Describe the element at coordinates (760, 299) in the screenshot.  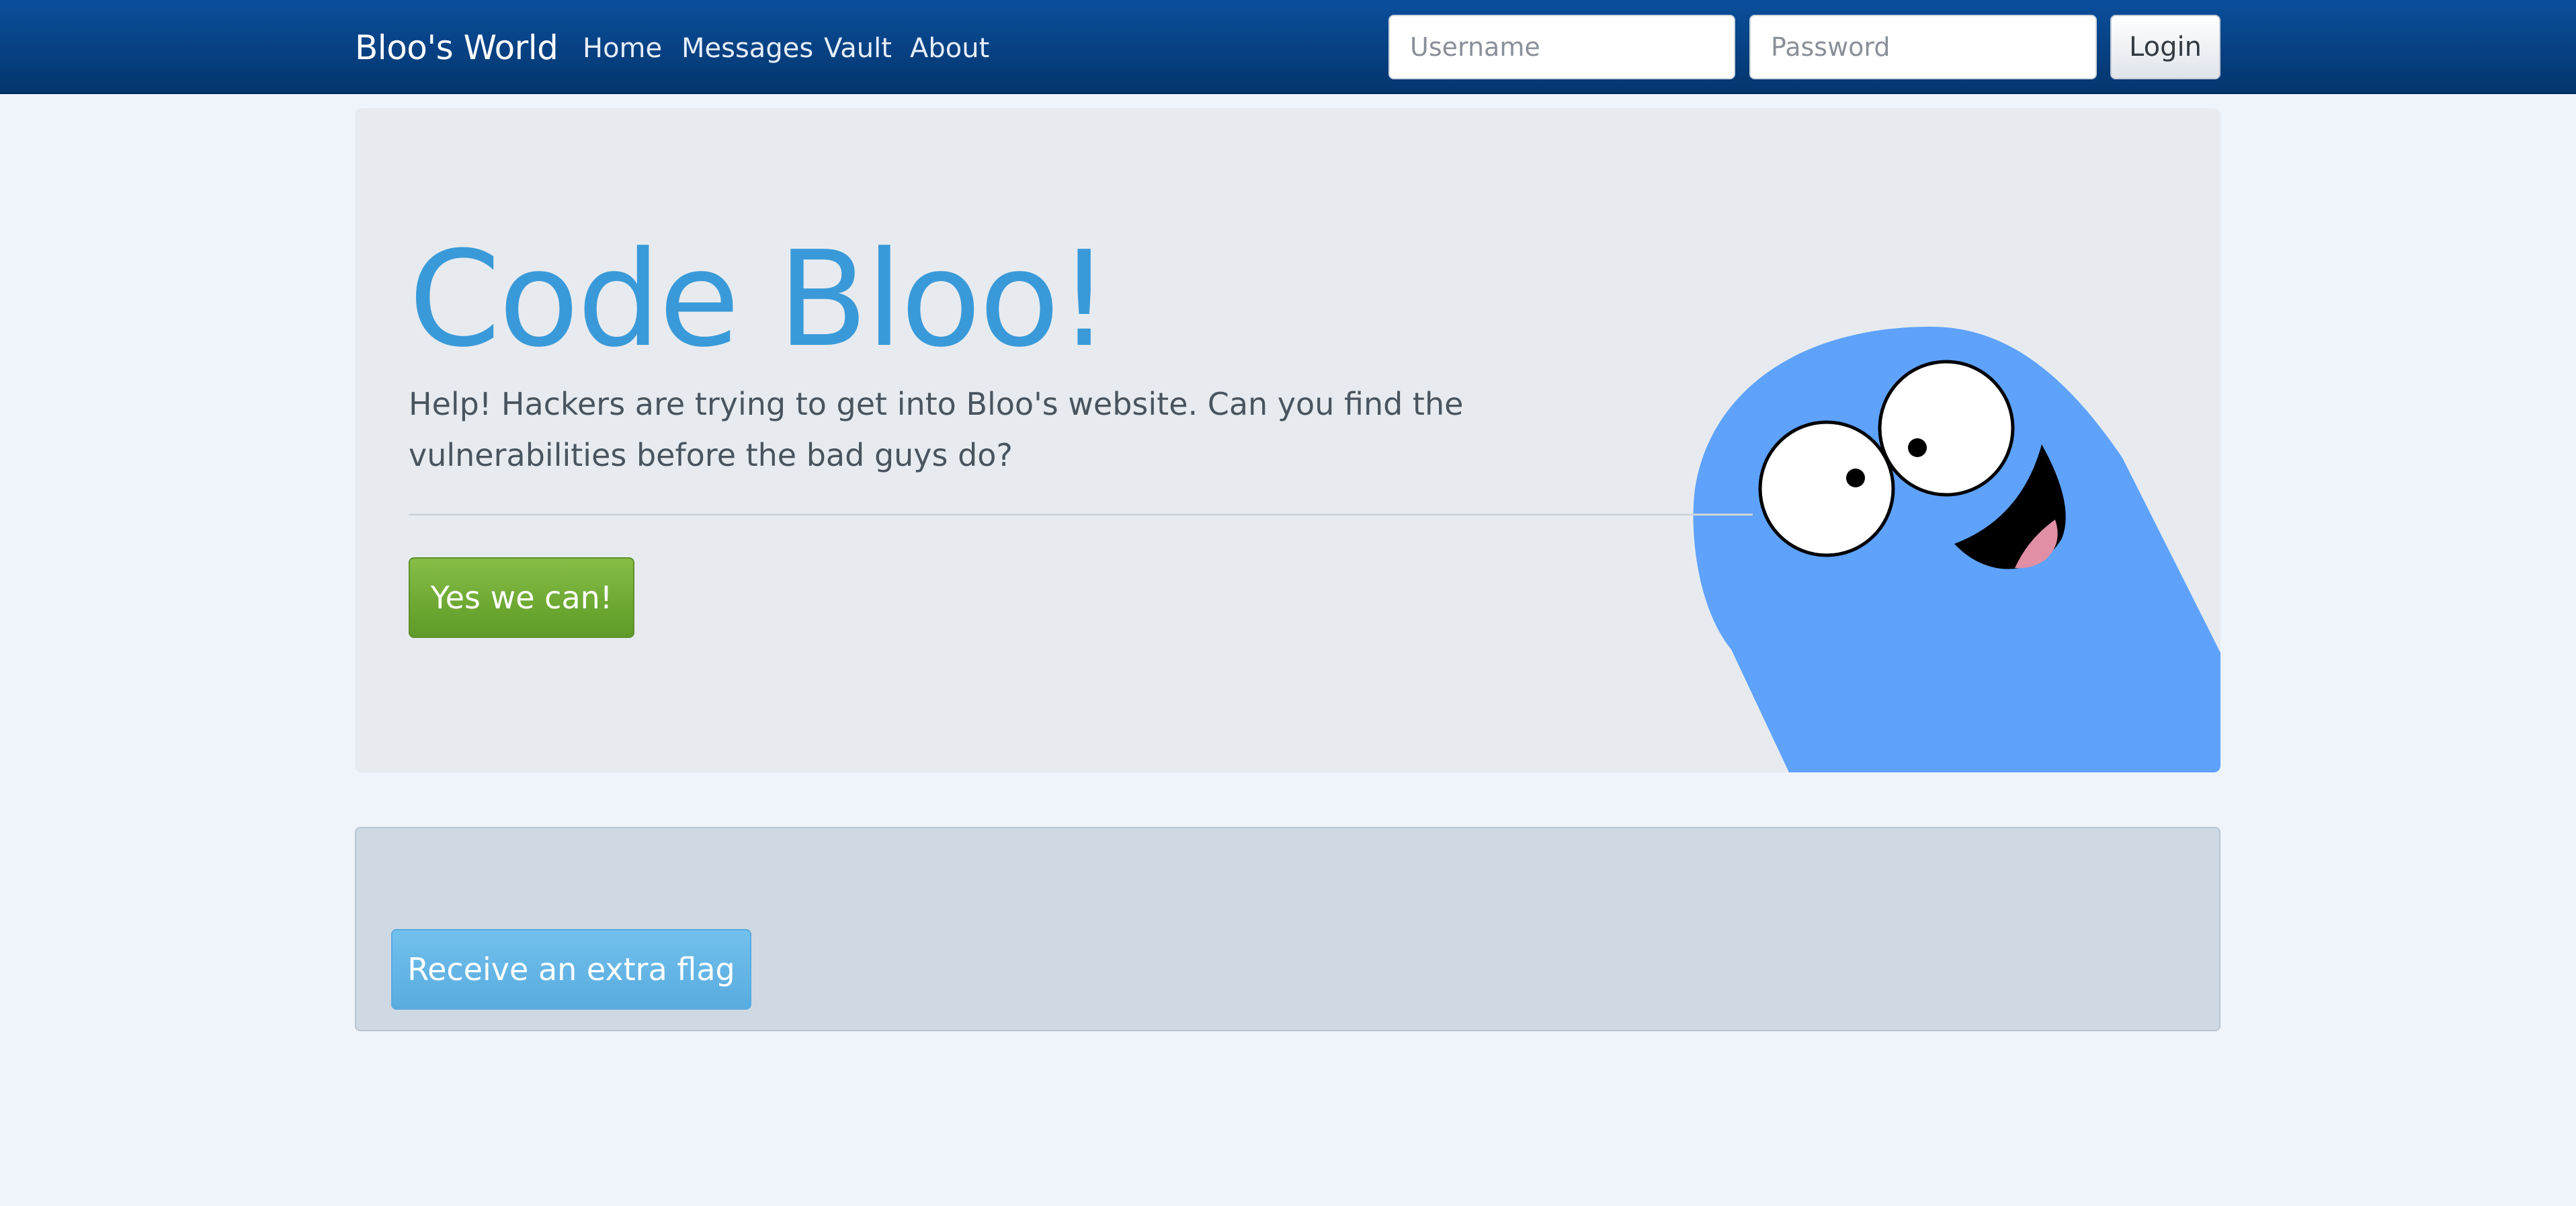
I see `hero-title: Code Bloo!` at that location.